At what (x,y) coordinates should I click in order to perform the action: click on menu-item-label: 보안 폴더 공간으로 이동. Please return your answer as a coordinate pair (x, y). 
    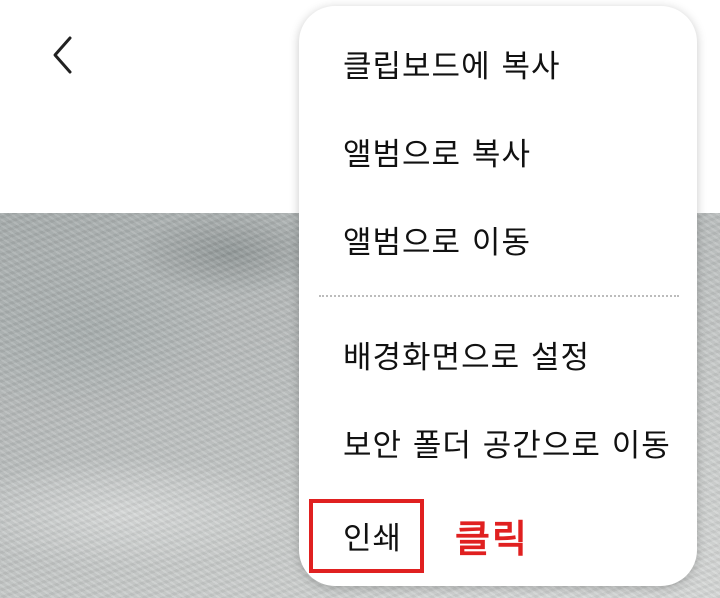
    Looking at the image, I should click on (507, 445).